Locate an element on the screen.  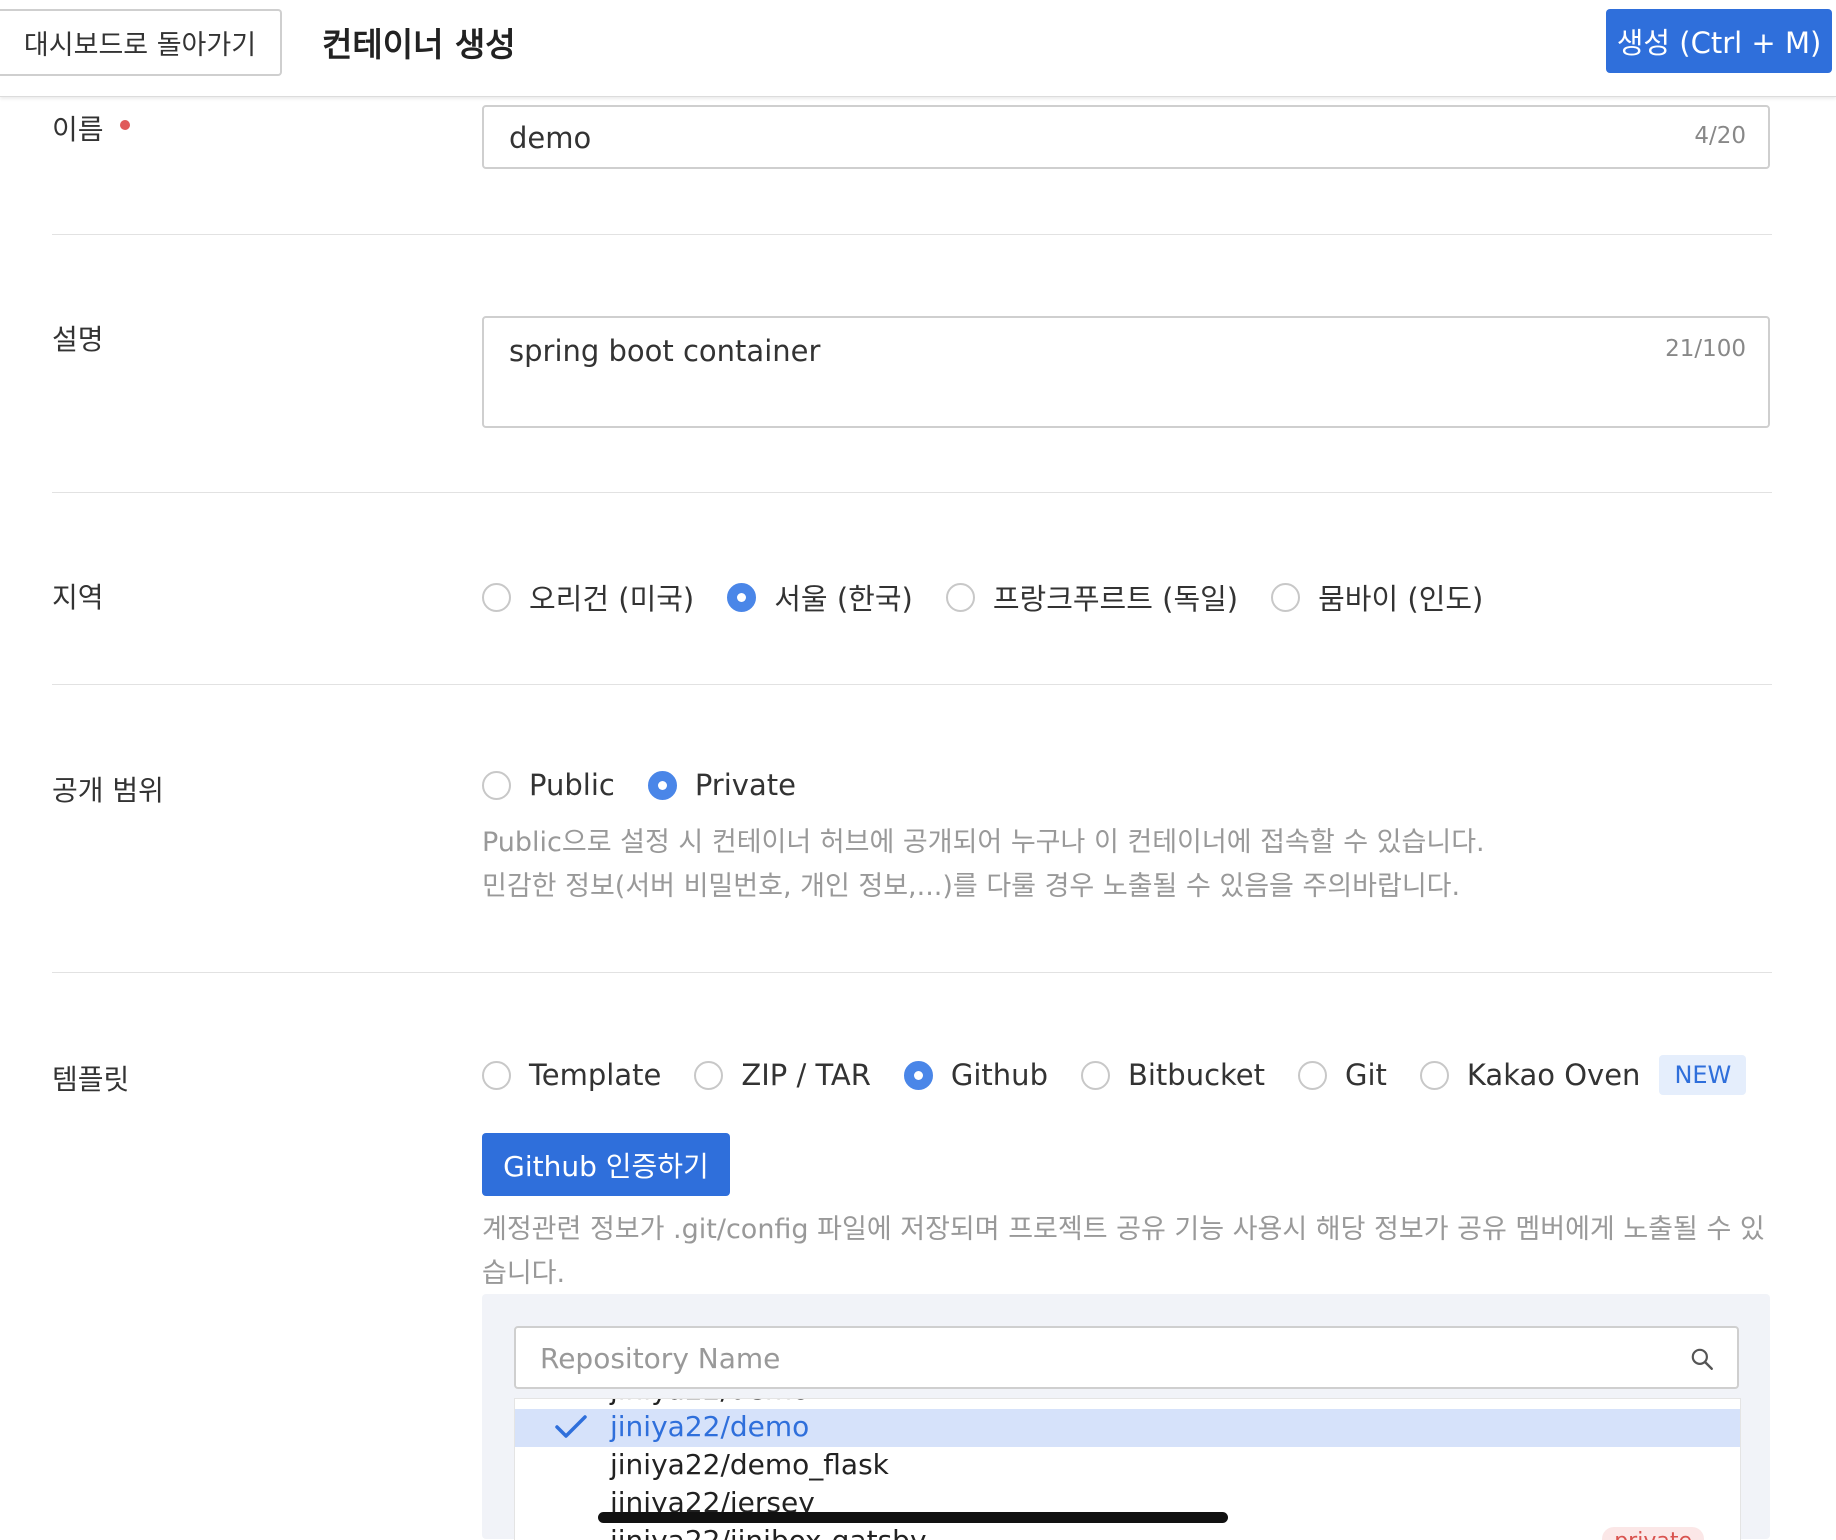
region-option-mumbai: 뭄바이 (인도) is located at coordinates (1377, 597).